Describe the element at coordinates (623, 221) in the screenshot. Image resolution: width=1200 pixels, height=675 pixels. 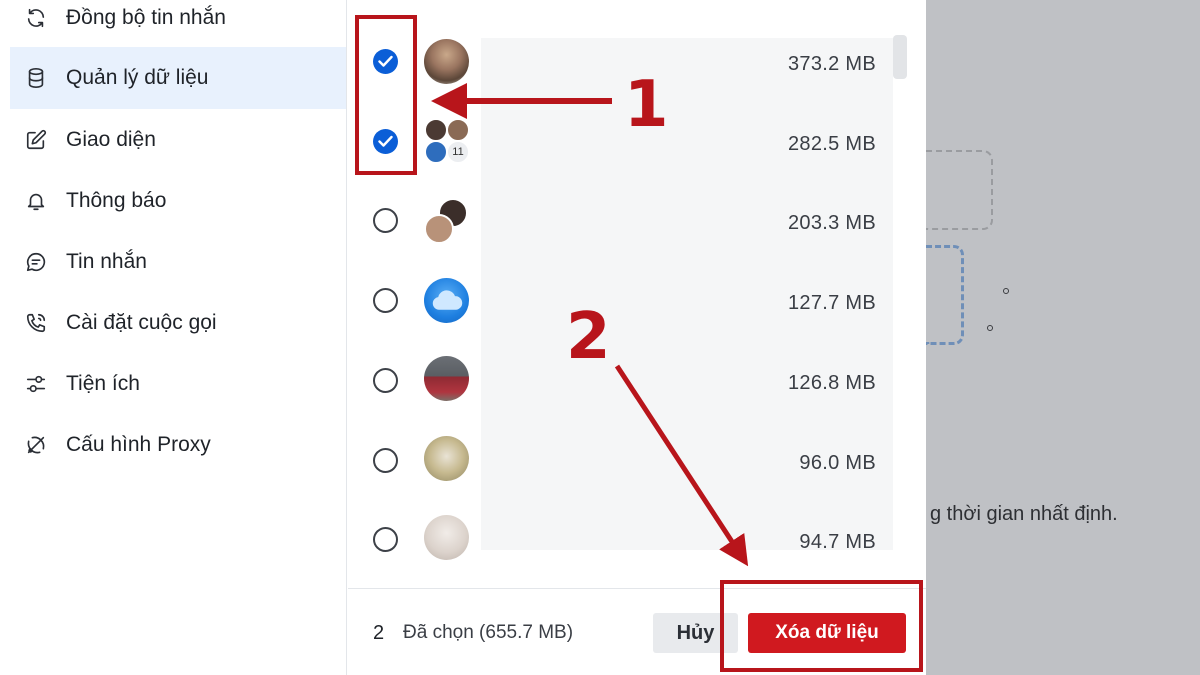
I see `list-item: 203.3 MB` at that location.